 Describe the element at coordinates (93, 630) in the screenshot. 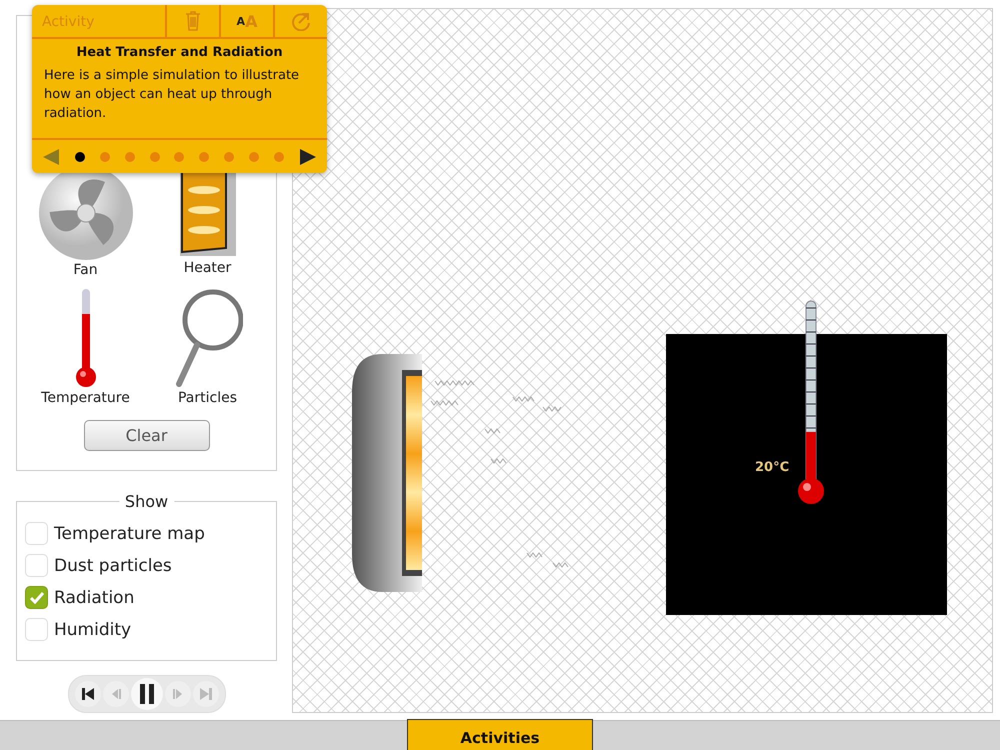

I see `option-label: Humidity` at that location.